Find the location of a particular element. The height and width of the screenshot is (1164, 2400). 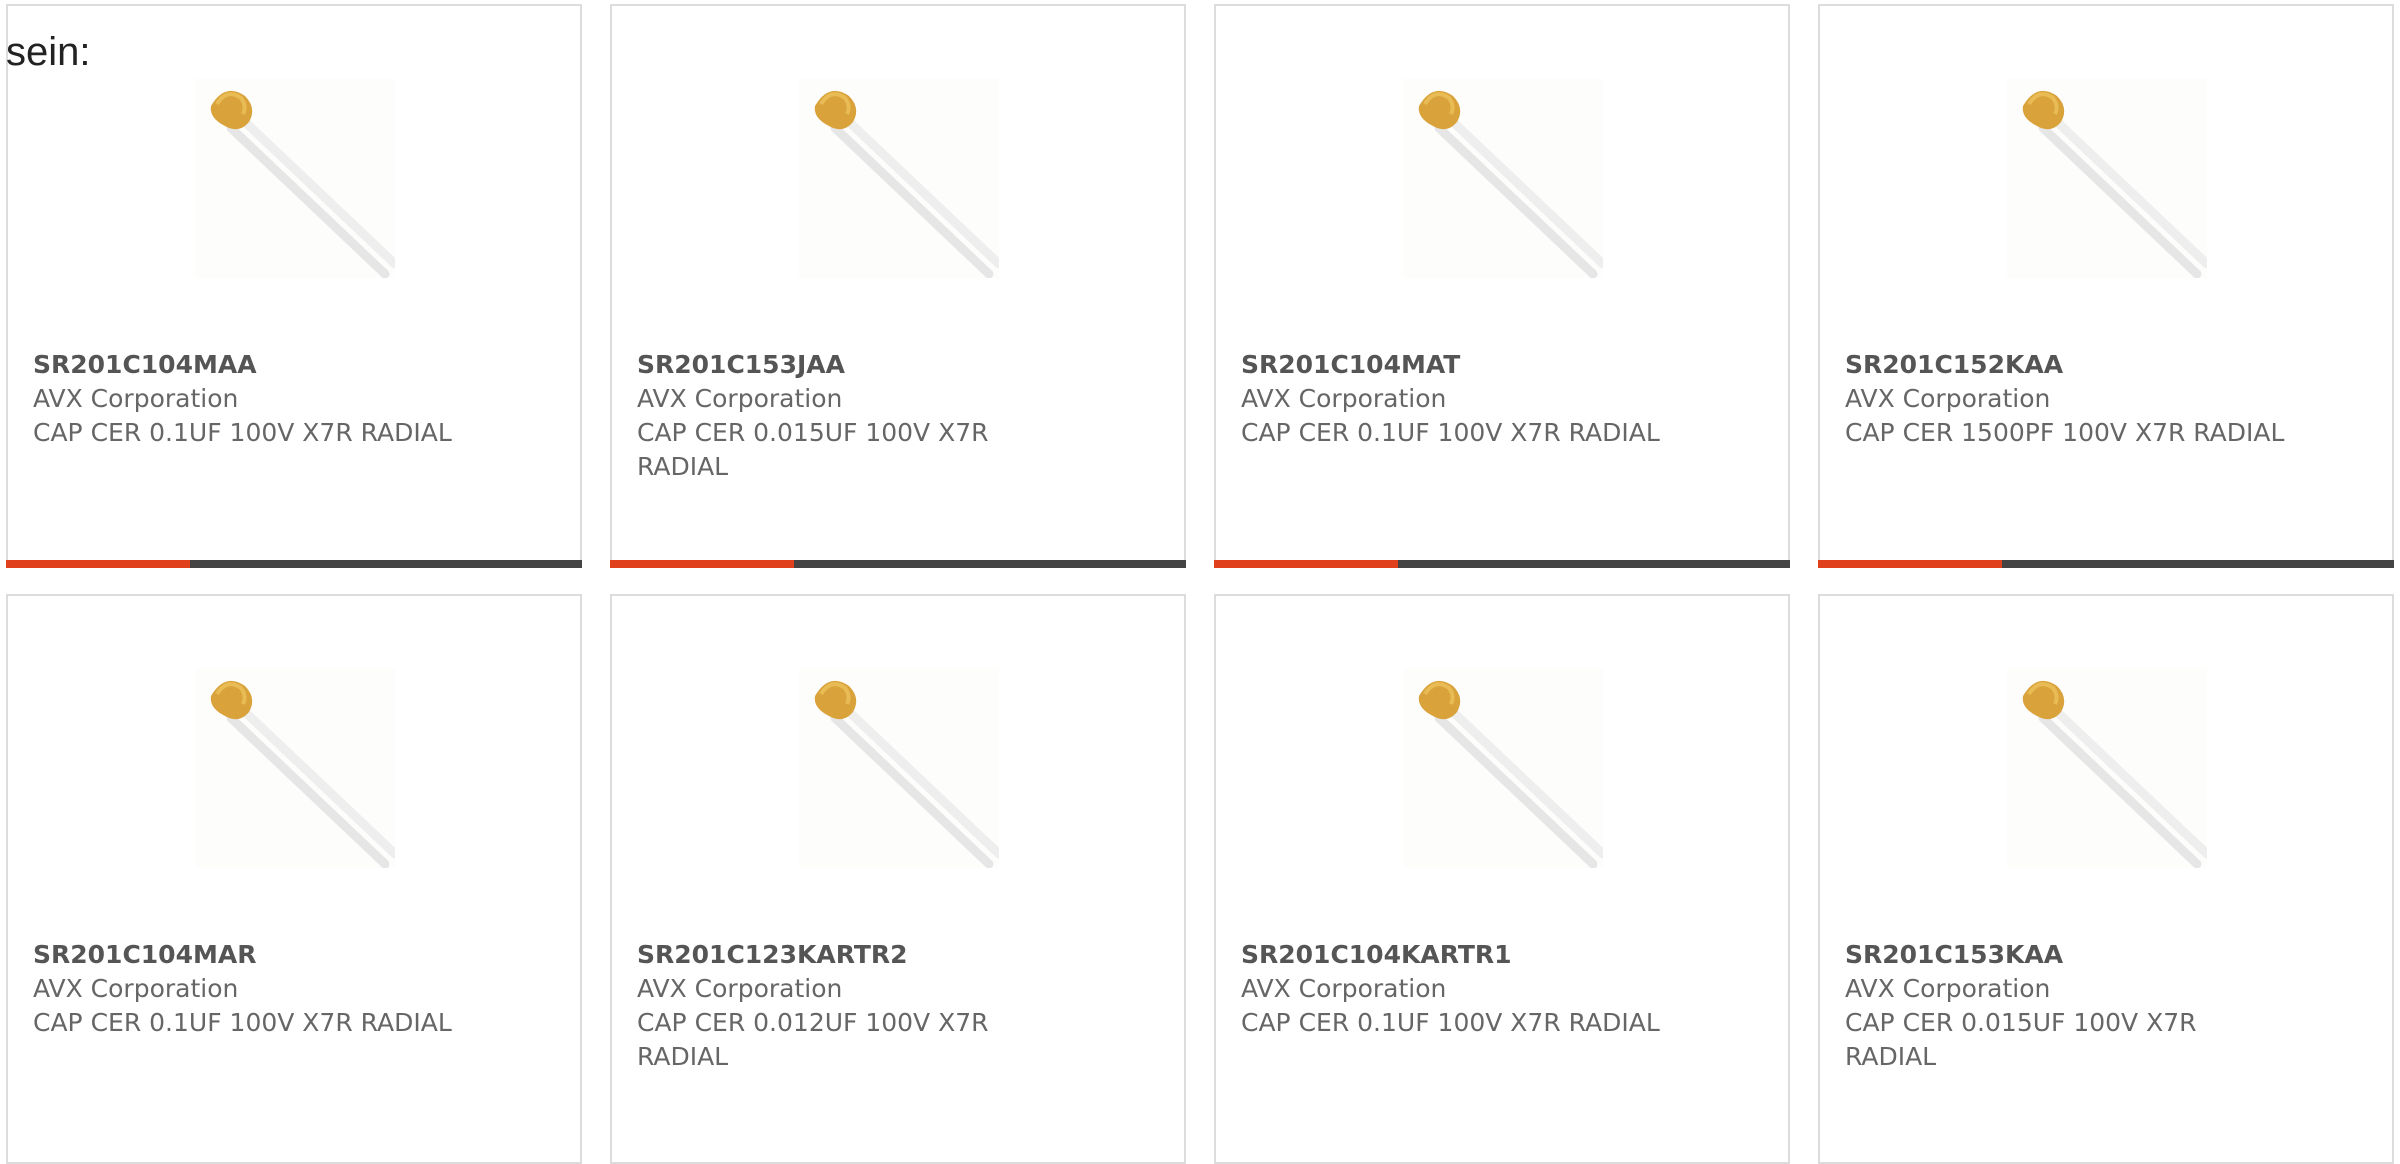

part-number-link: SR201C104KARTR1 is located at coordinates (1461, 955).